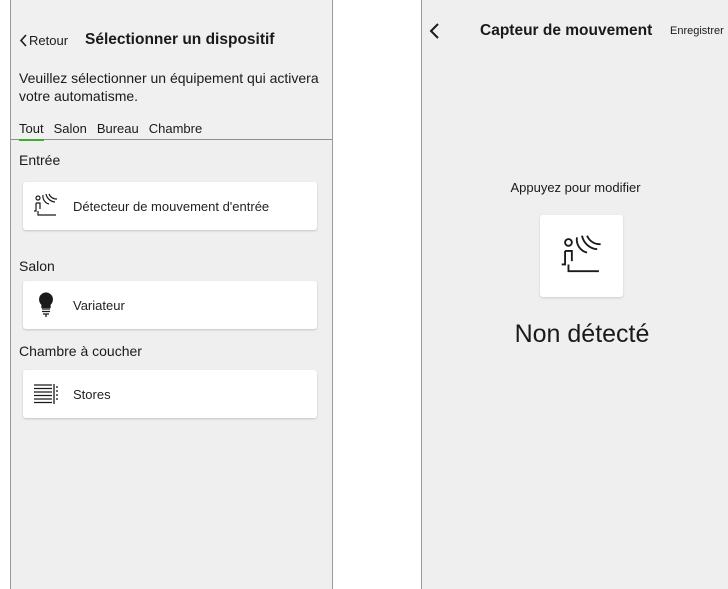 This screenshot has width=728, height=589. What do you see at coordinates (80, 351) in the screenshot?
I see `section-title-chambre: Chambre à coucher` at bounding box center [80, 351].